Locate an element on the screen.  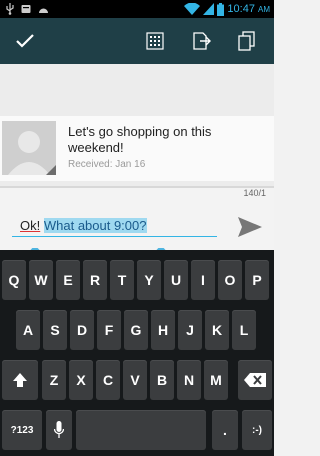
symbols-key-label: ?123 is located at coordinates (22, 430).